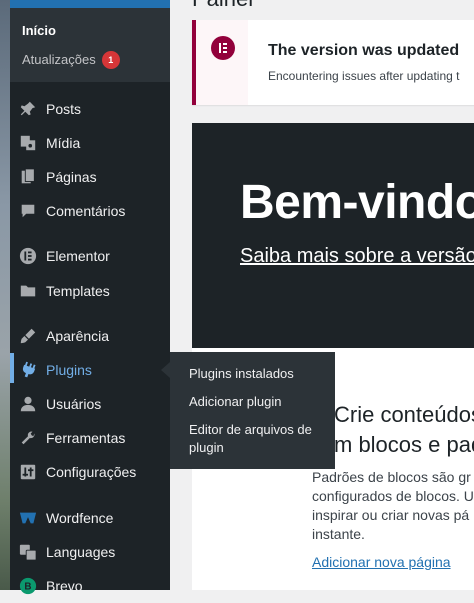  Describe the element at coordinates (28, 438) in the screenshot. I see `wrench-icon` at that location.